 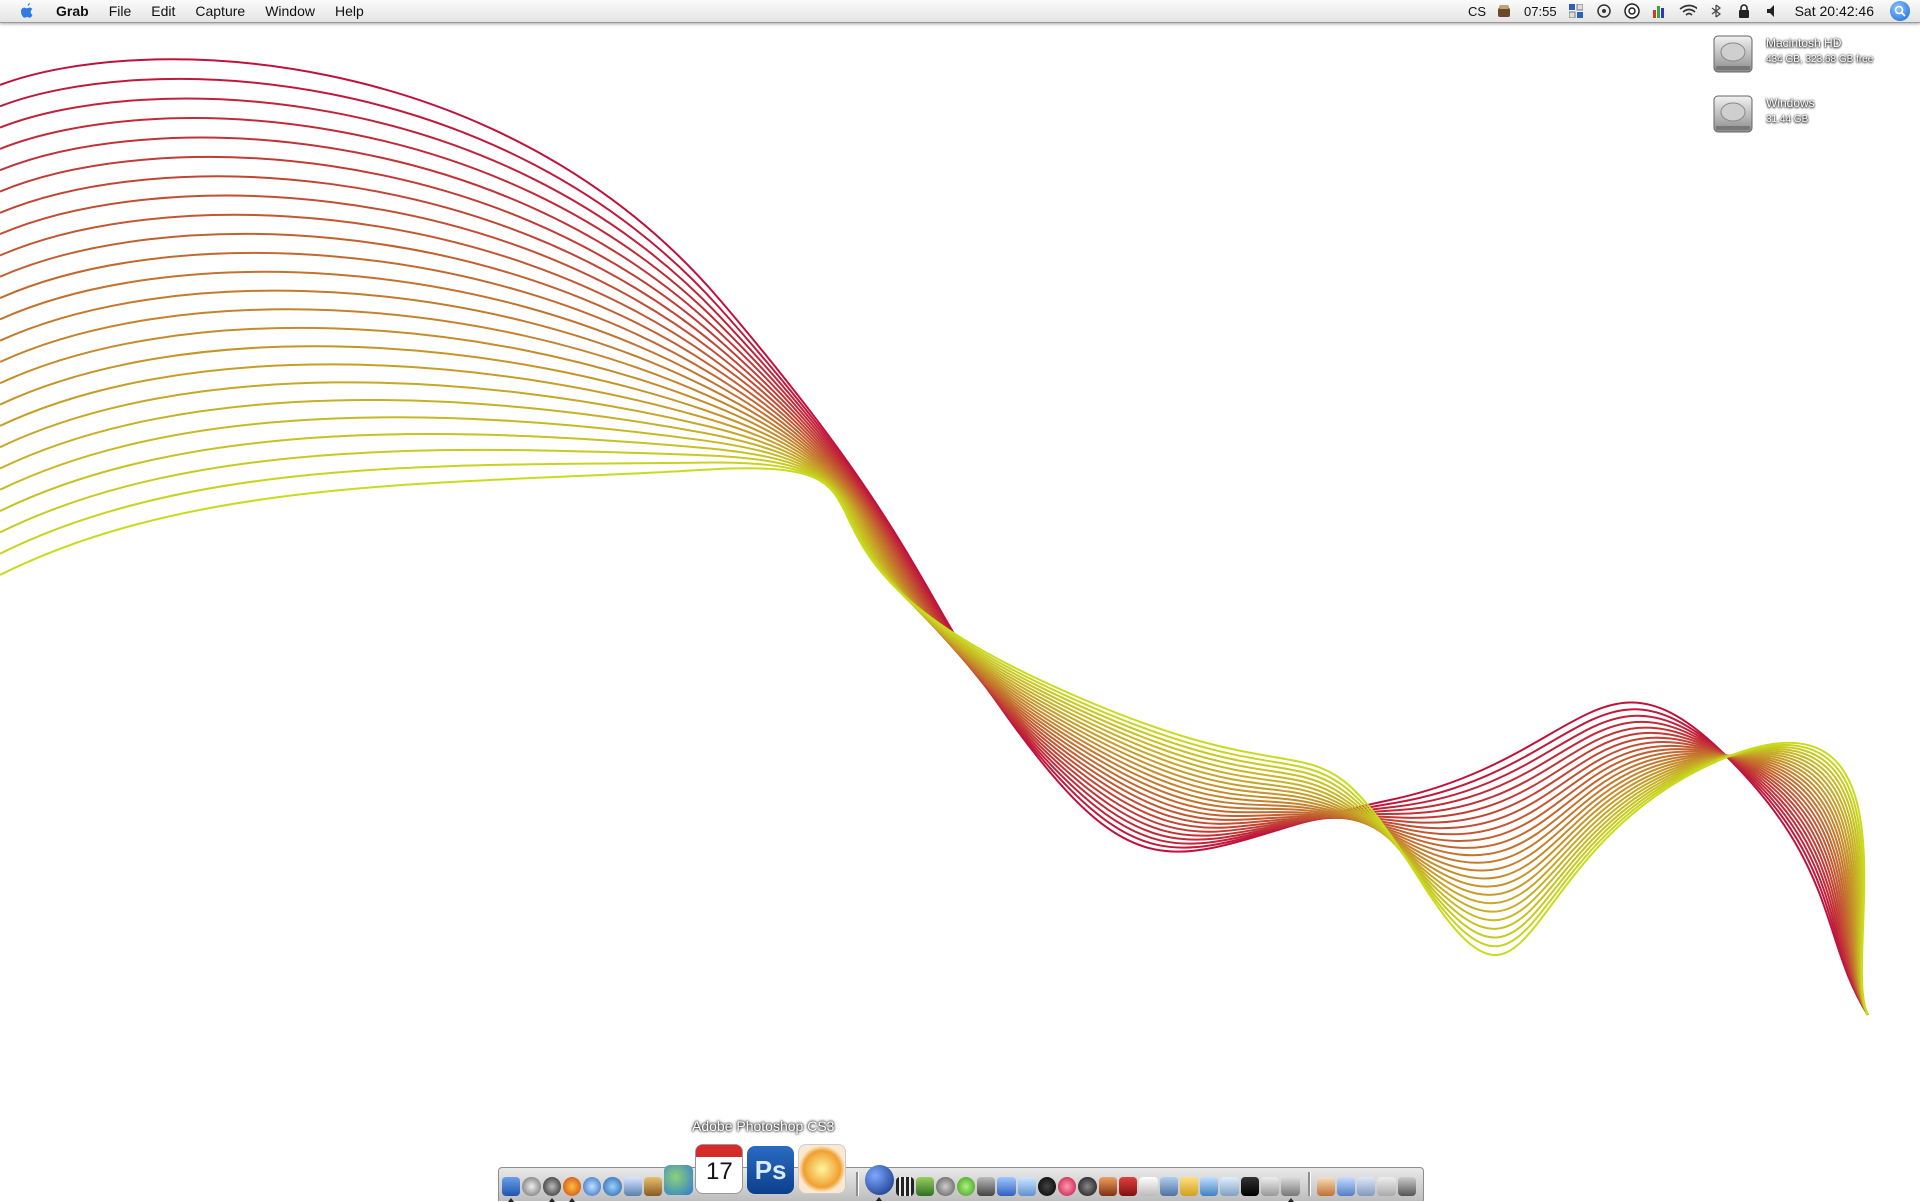 What do you see at coordinates (1787, 119) in the screenshot?
I see `drive-info: 31.44 GB` at bounding box center [1787, 119].